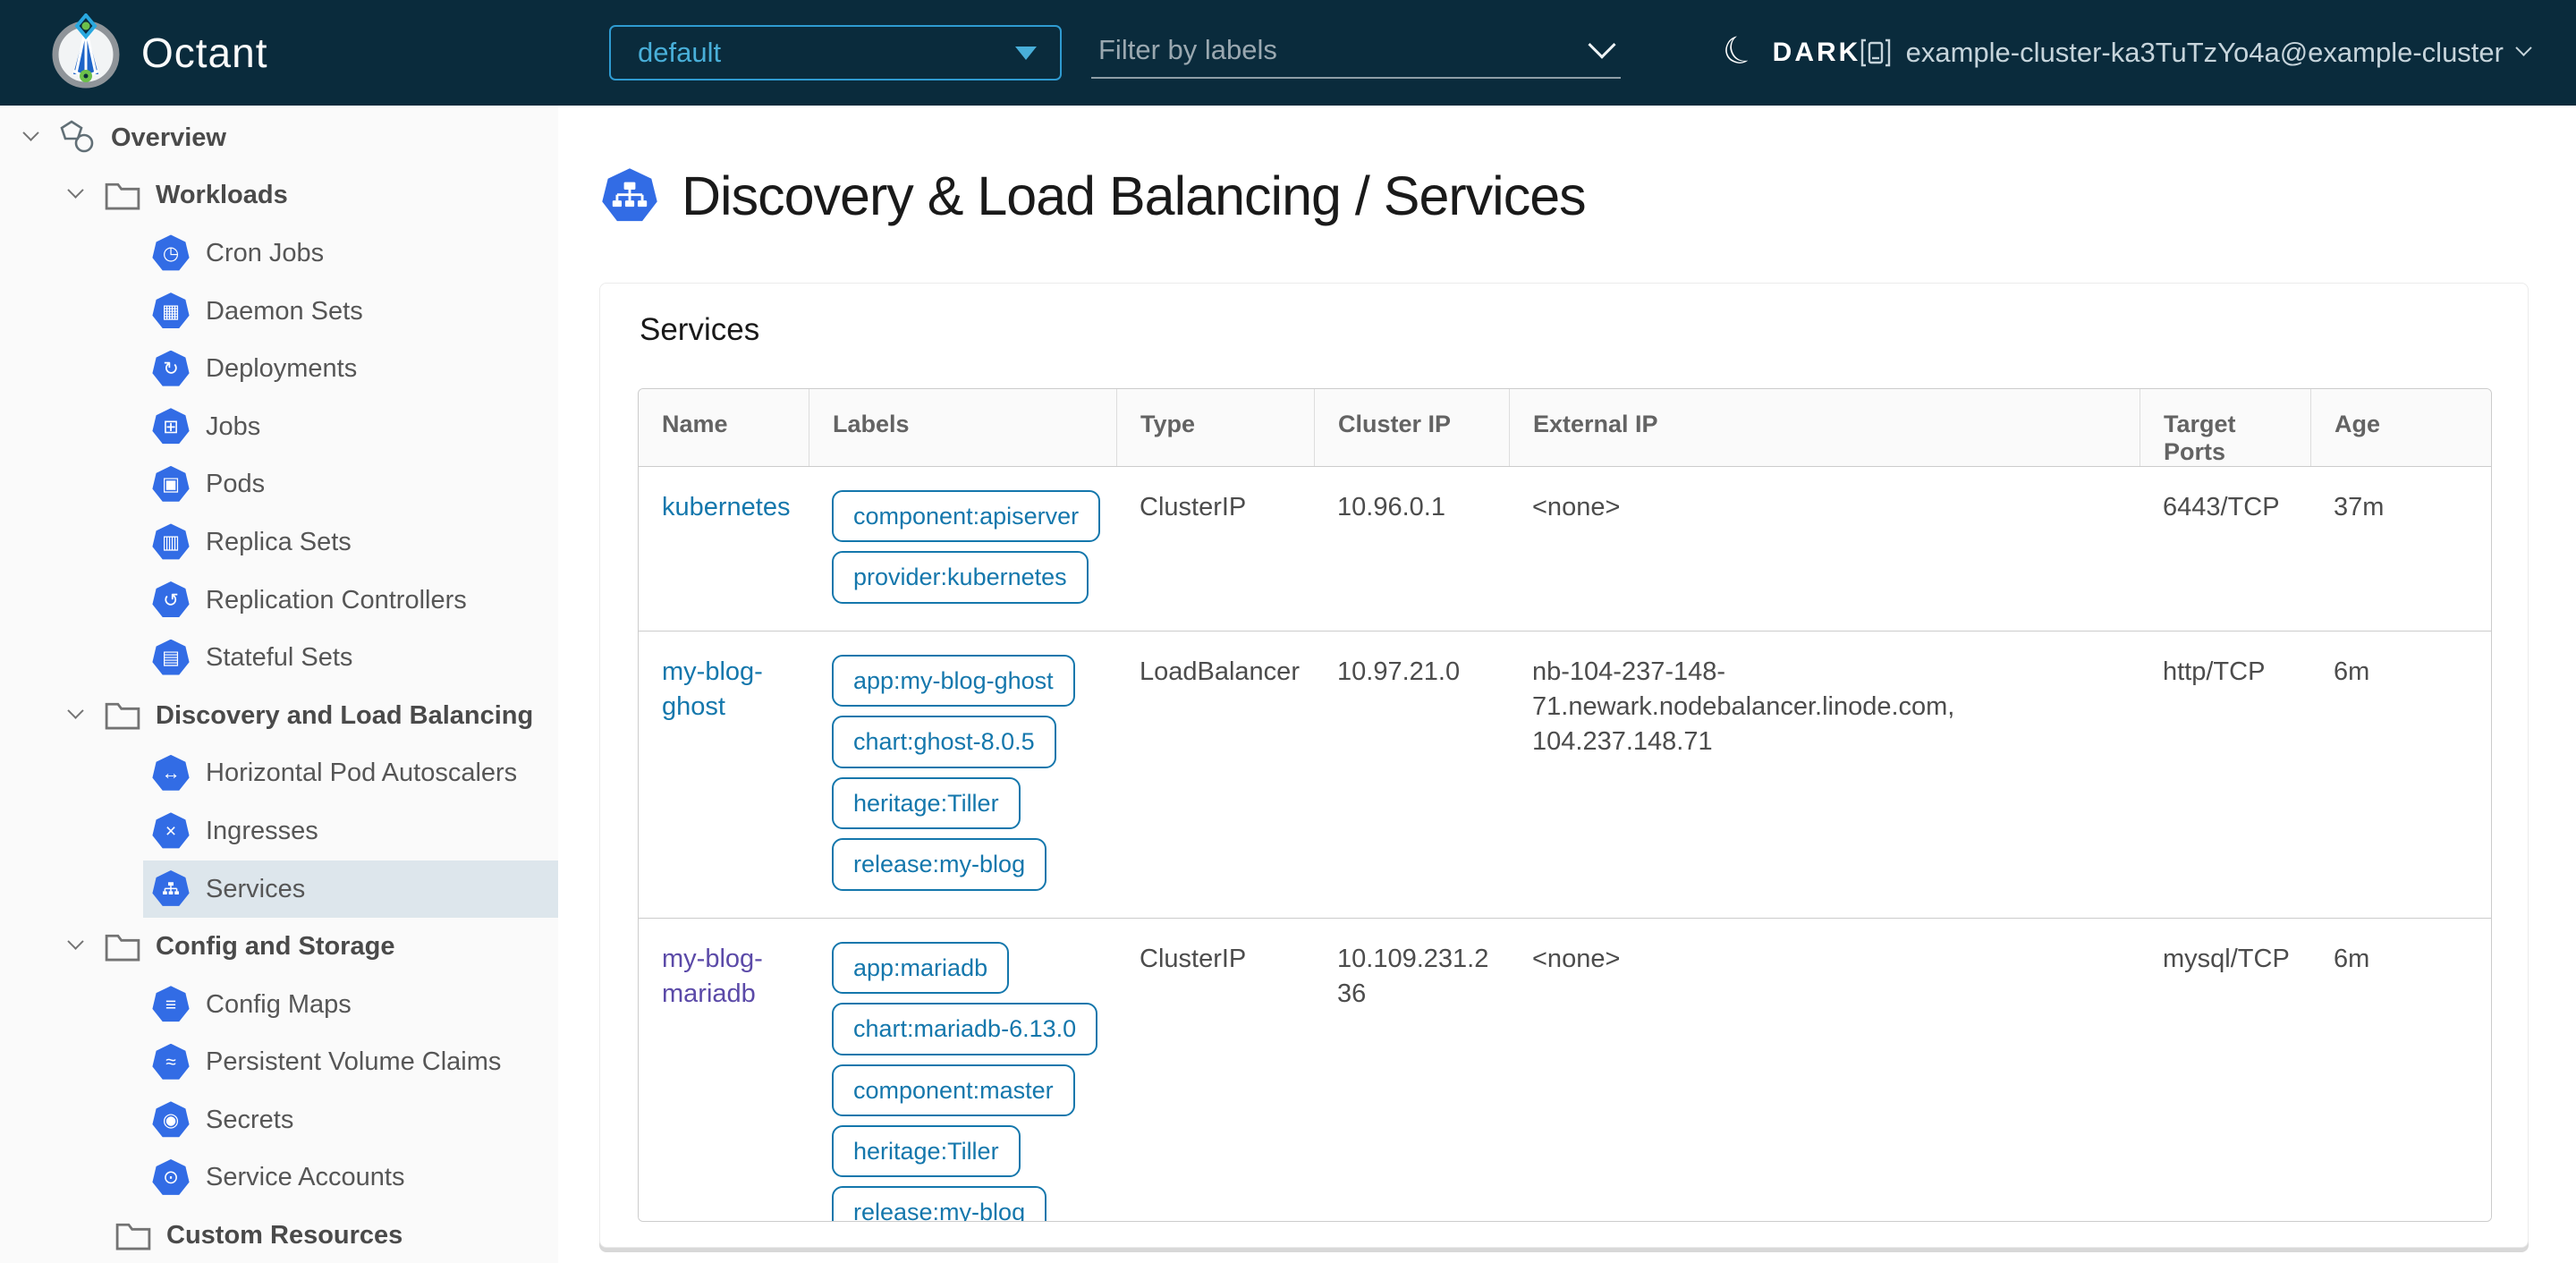  I want to click on sidebar-item-jobs: ⊞ Jobs, so click(350, 427).